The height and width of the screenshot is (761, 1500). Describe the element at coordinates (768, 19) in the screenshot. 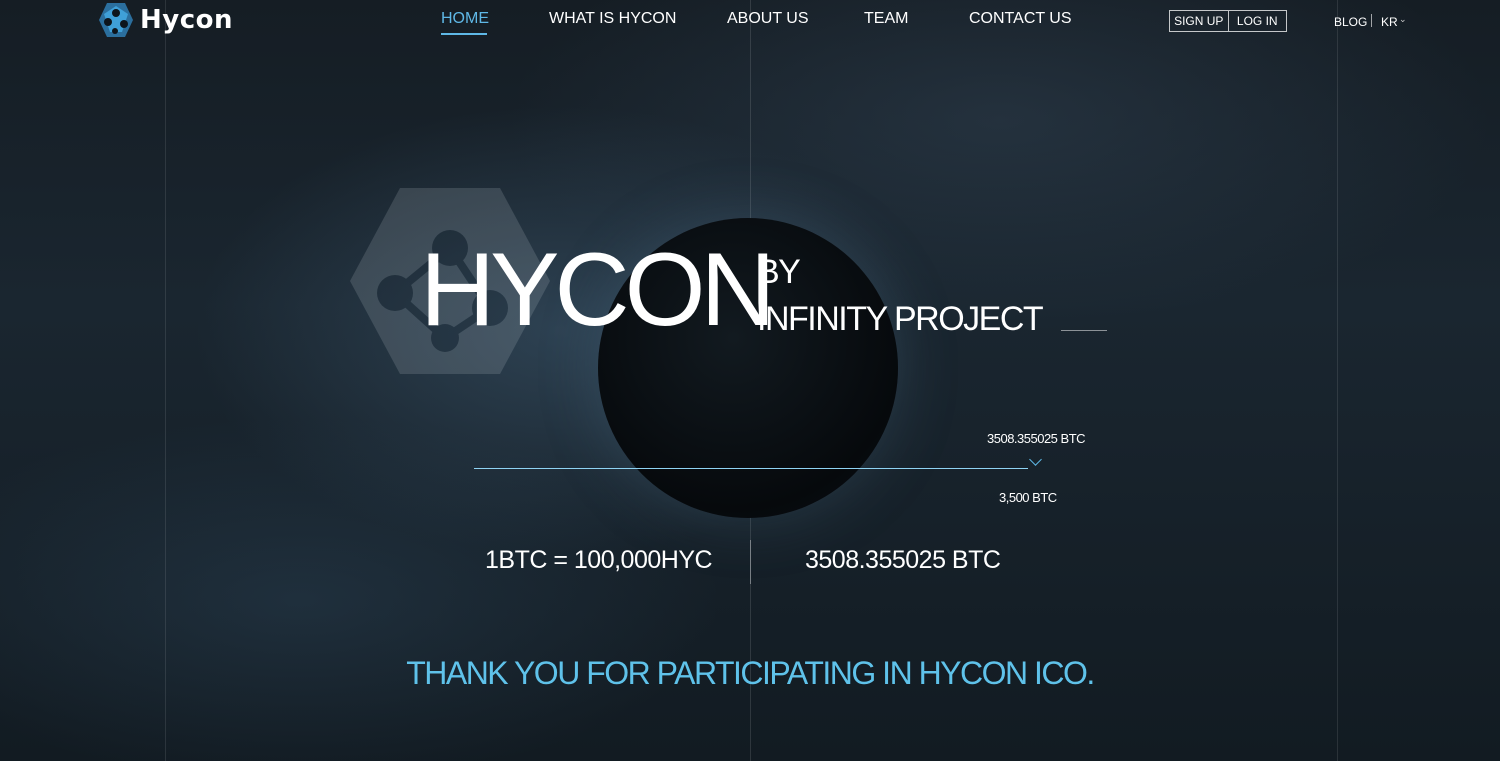

I see `nav-about-us: ABOUT US` at that location.